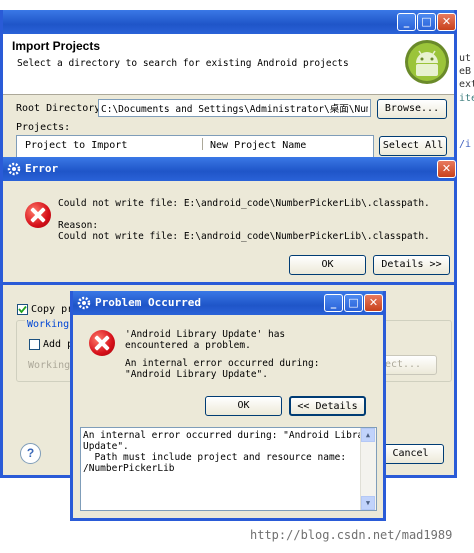 This screenshot has width=474, height=553. Describe the element at coordinates (353, 303) in the screenshot. I see `problem-maximize-button: □` at that location.